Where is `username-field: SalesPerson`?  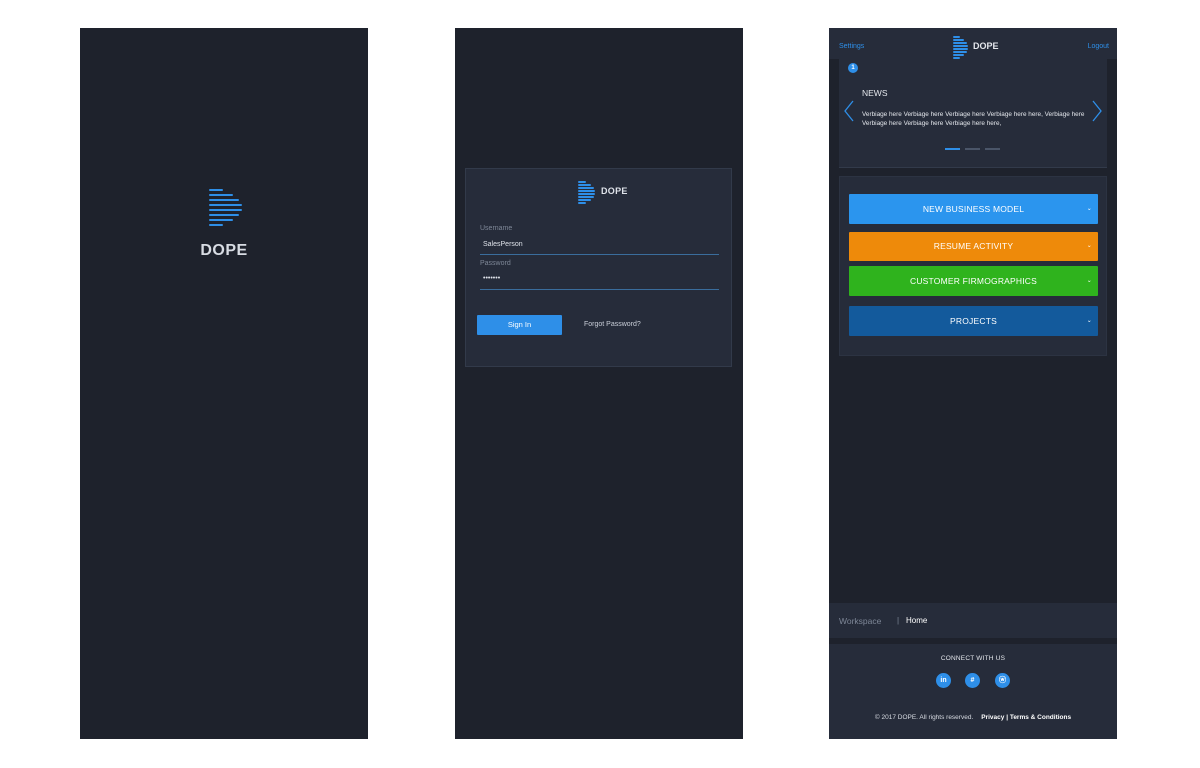 username-field: SalesPerson is located at coordinates (503, 244).